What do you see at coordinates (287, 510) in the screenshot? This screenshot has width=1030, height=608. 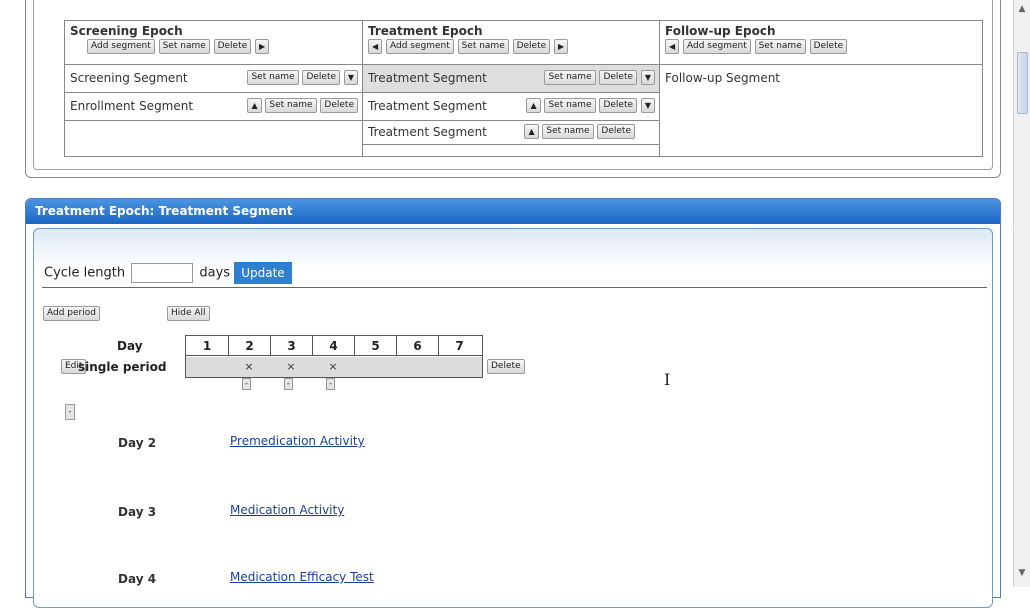 I see `activity-link: Medication Activity` at bounding box center [287, 510].